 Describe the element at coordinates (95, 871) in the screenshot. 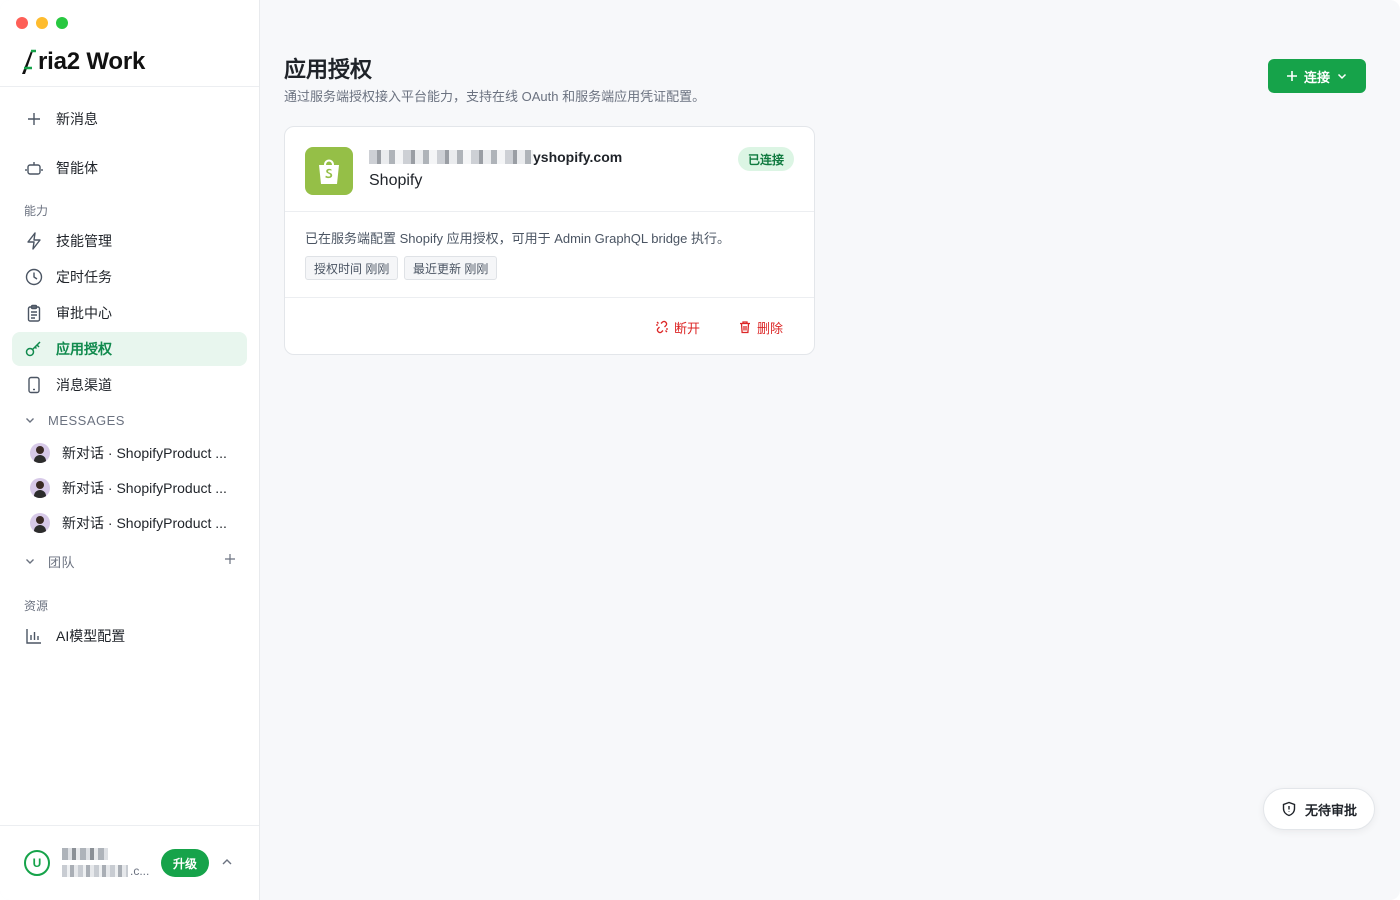

I see `user-email-redacted` at that location.